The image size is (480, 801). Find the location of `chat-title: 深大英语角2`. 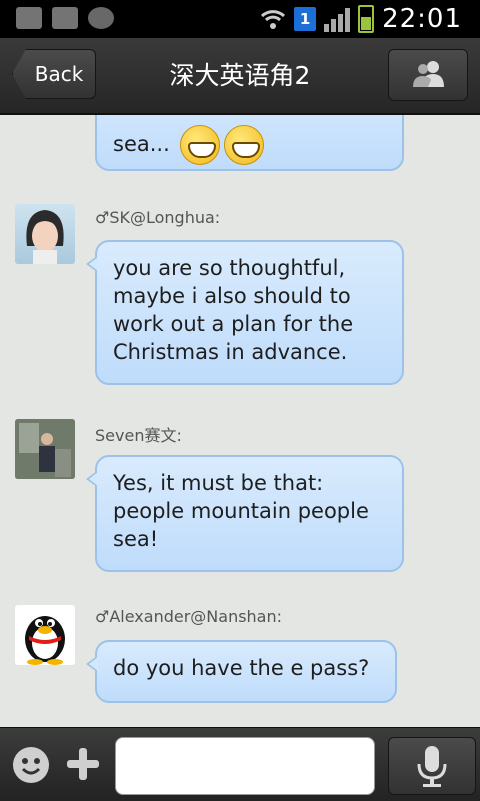

chat-title: 深大英语角2 is located at coordinates (240, 75).